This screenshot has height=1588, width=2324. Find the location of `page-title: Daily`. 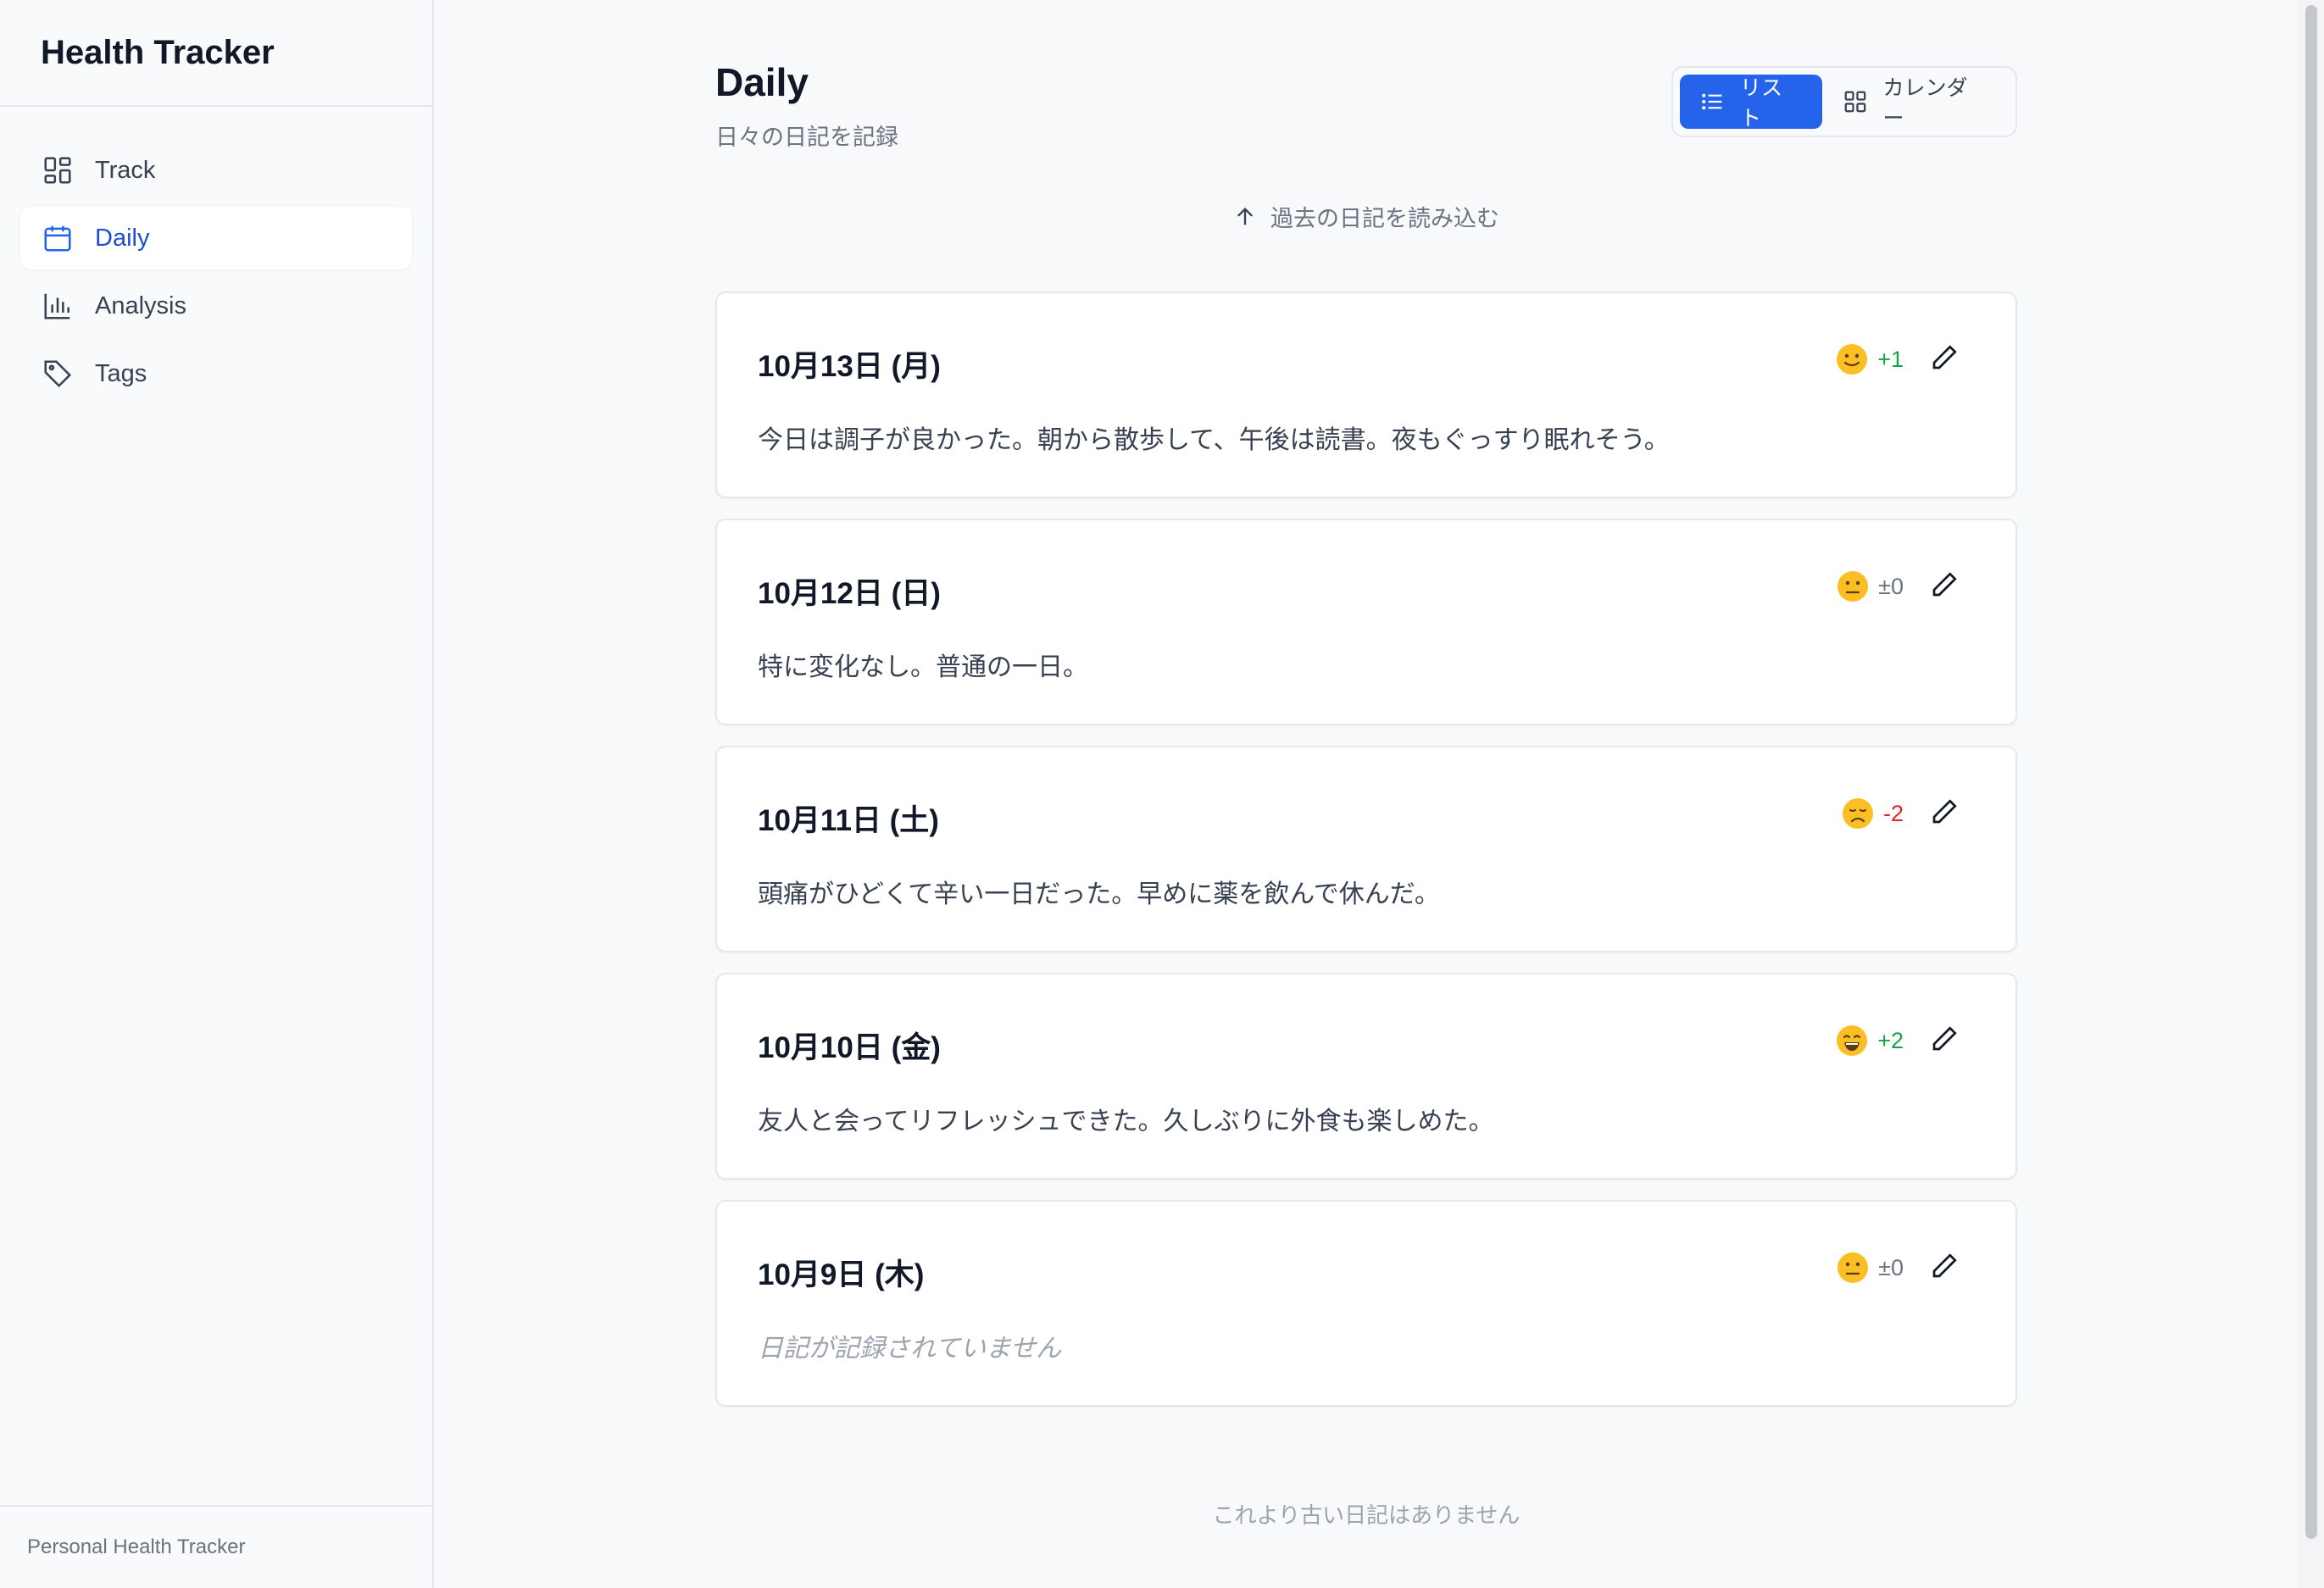

page-title: Daily is located at coordinates (762, 82).